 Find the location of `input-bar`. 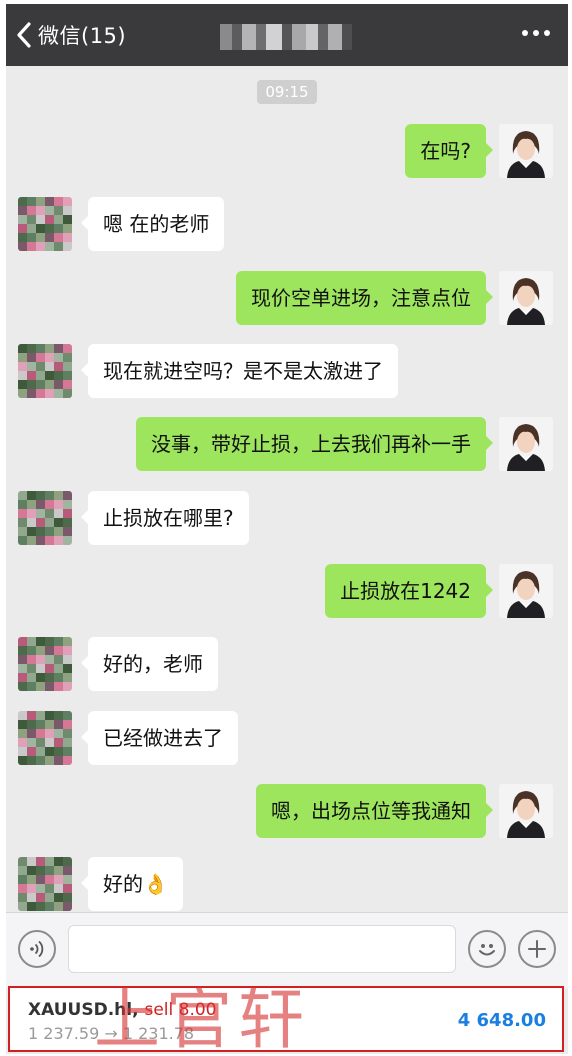

input-bar is located at coordinates (287, 950).